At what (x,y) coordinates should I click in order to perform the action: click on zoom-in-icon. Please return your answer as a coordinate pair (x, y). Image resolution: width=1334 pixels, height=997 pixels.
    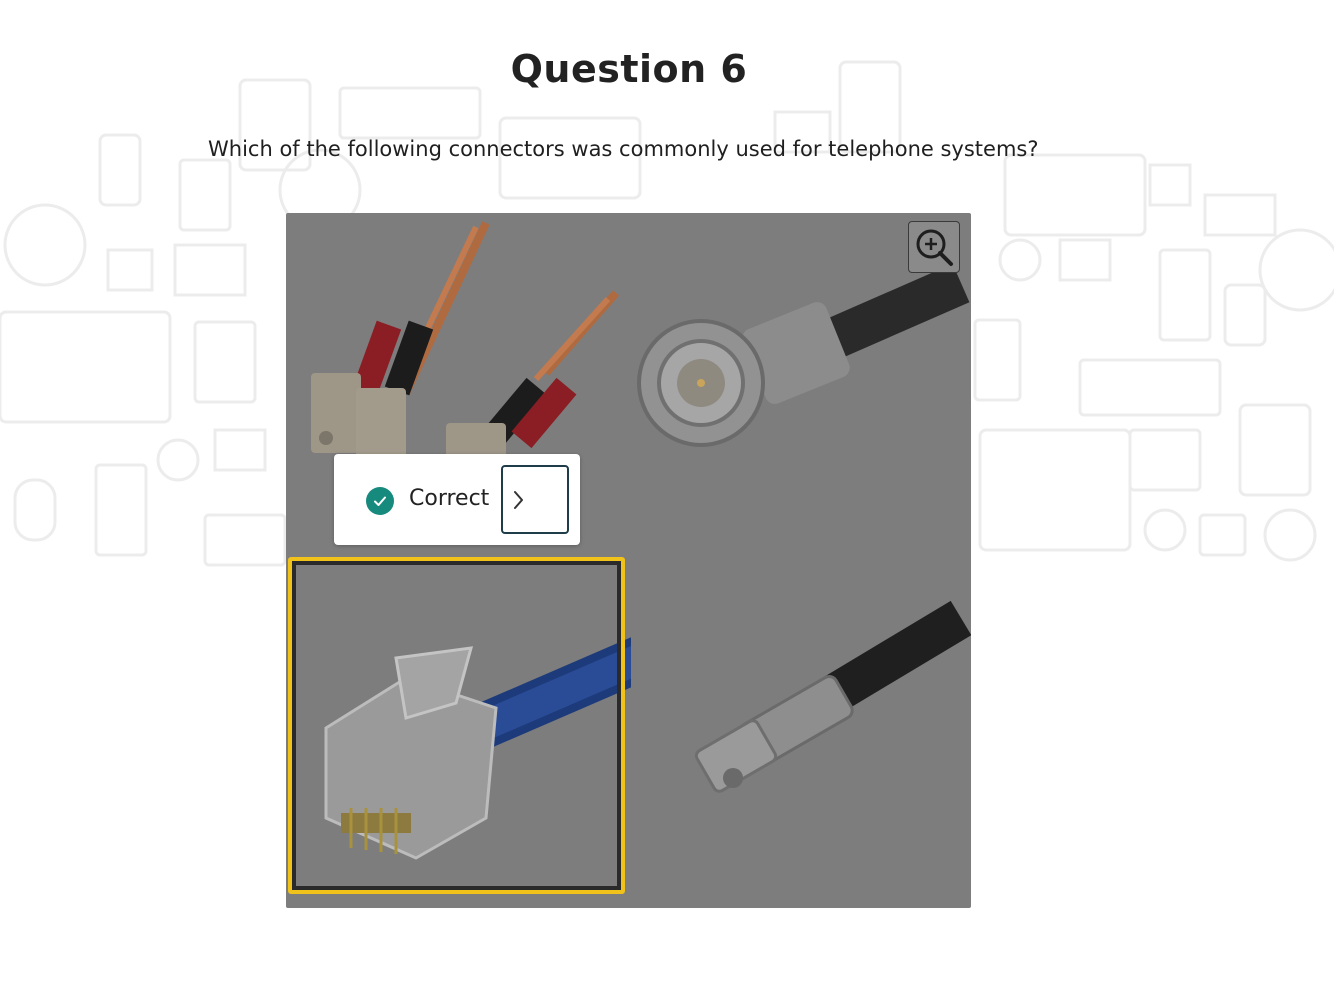
    Looking at the image, I should click on (934, 247).